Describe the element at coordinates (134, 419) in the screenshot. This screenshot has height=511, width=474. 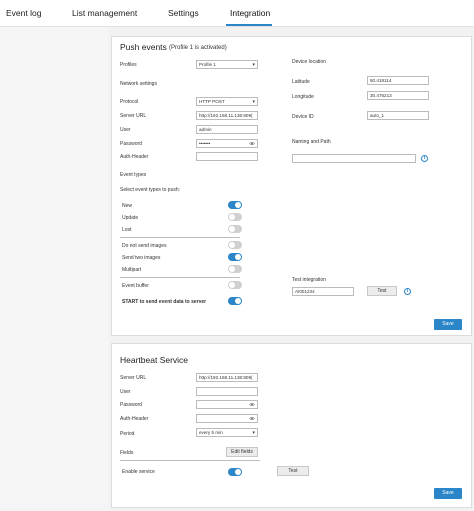
I see `hb-auth-header-label: Auth-Header` at that location.